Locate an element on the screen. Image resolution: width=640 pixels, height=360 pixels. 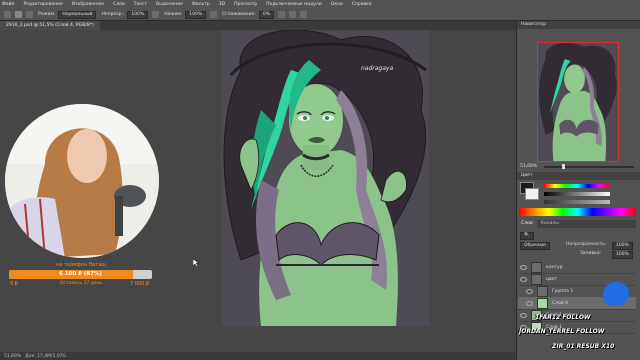
layer-kind-filter: 🔍 is located at coordinates (527, 236).